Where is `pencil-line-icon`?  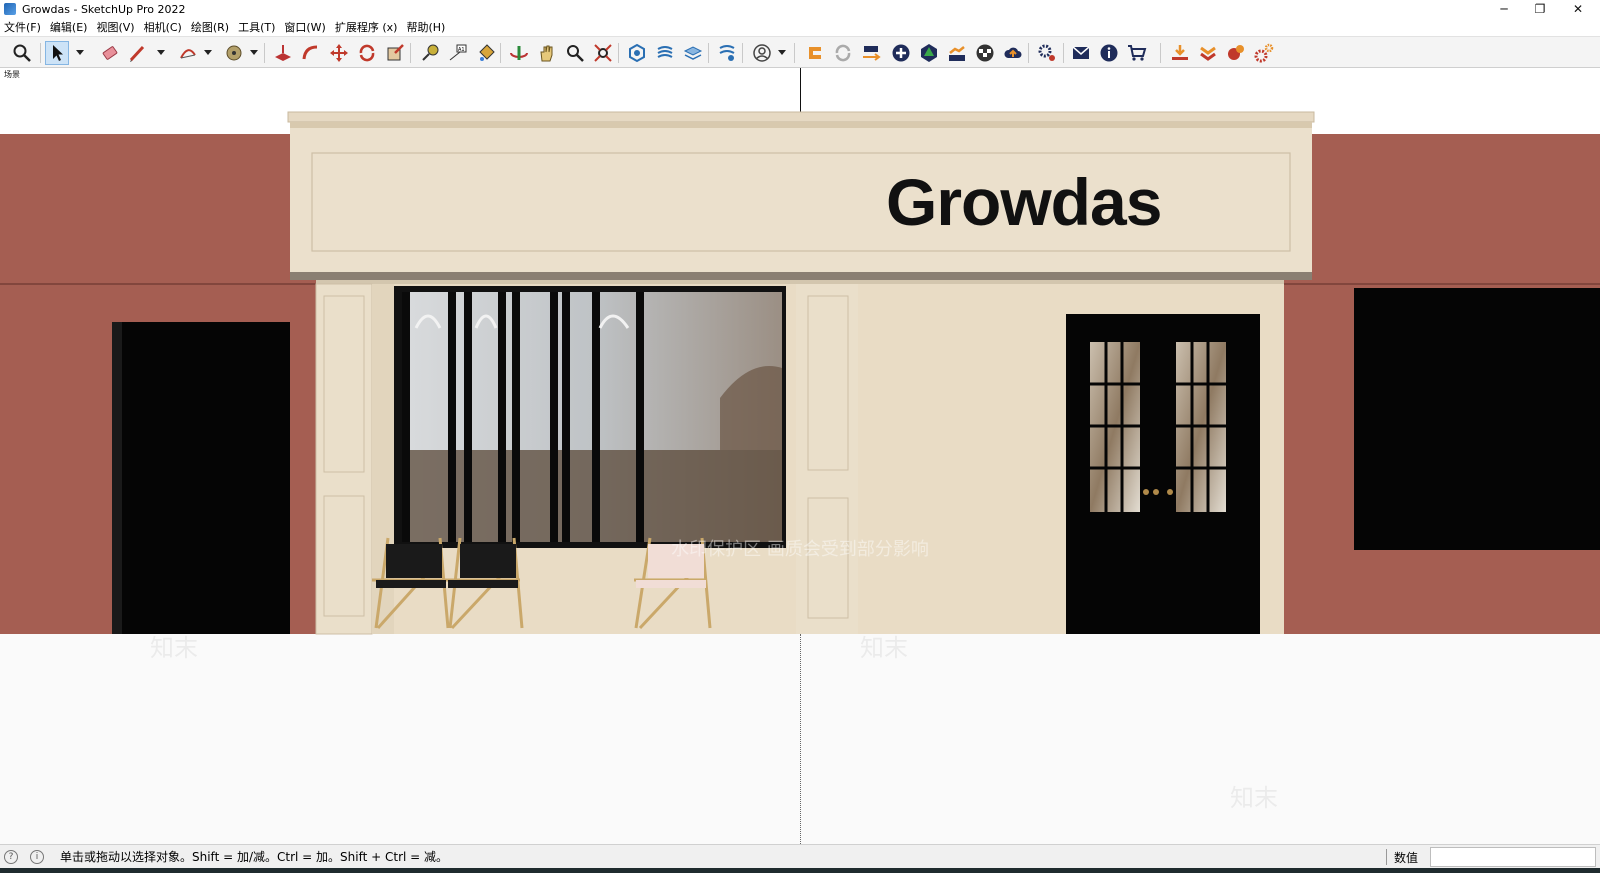 pencil-line-icon is located at coordinates (138, 53).